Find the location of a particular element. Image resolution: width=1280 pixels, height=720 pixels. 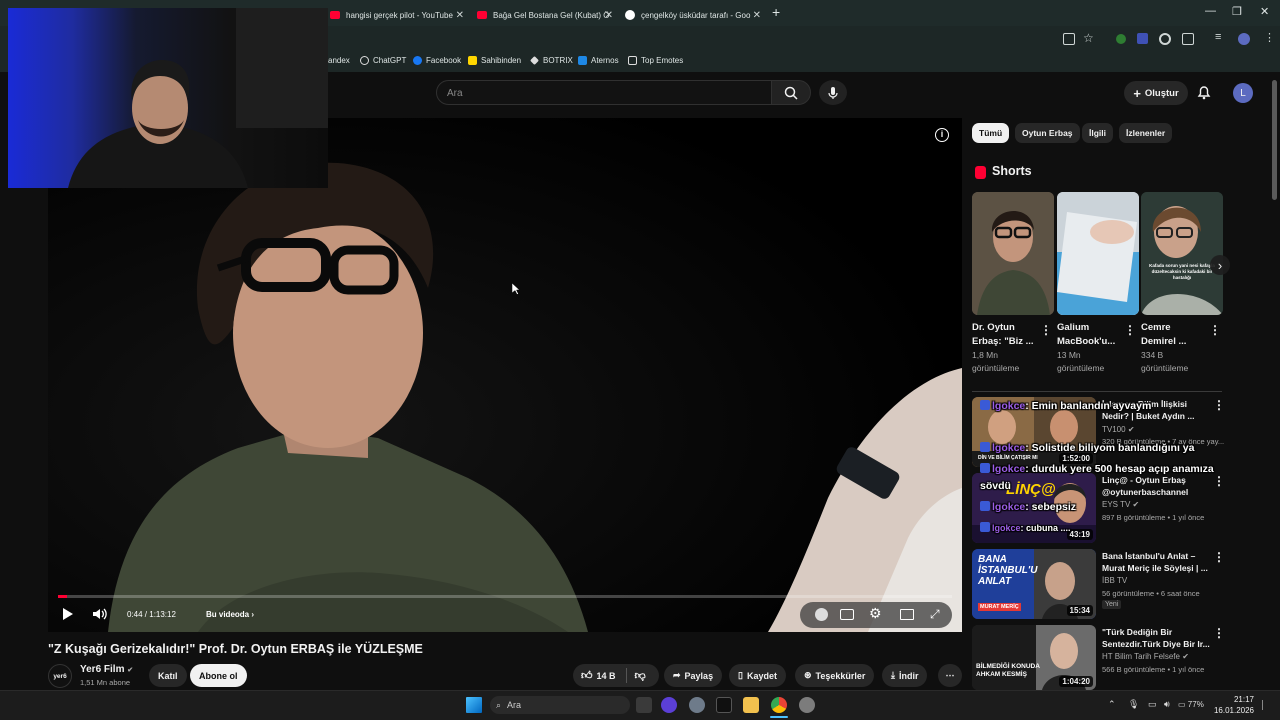

related-channel: İBB TV is located at coordinates (1114, 580).